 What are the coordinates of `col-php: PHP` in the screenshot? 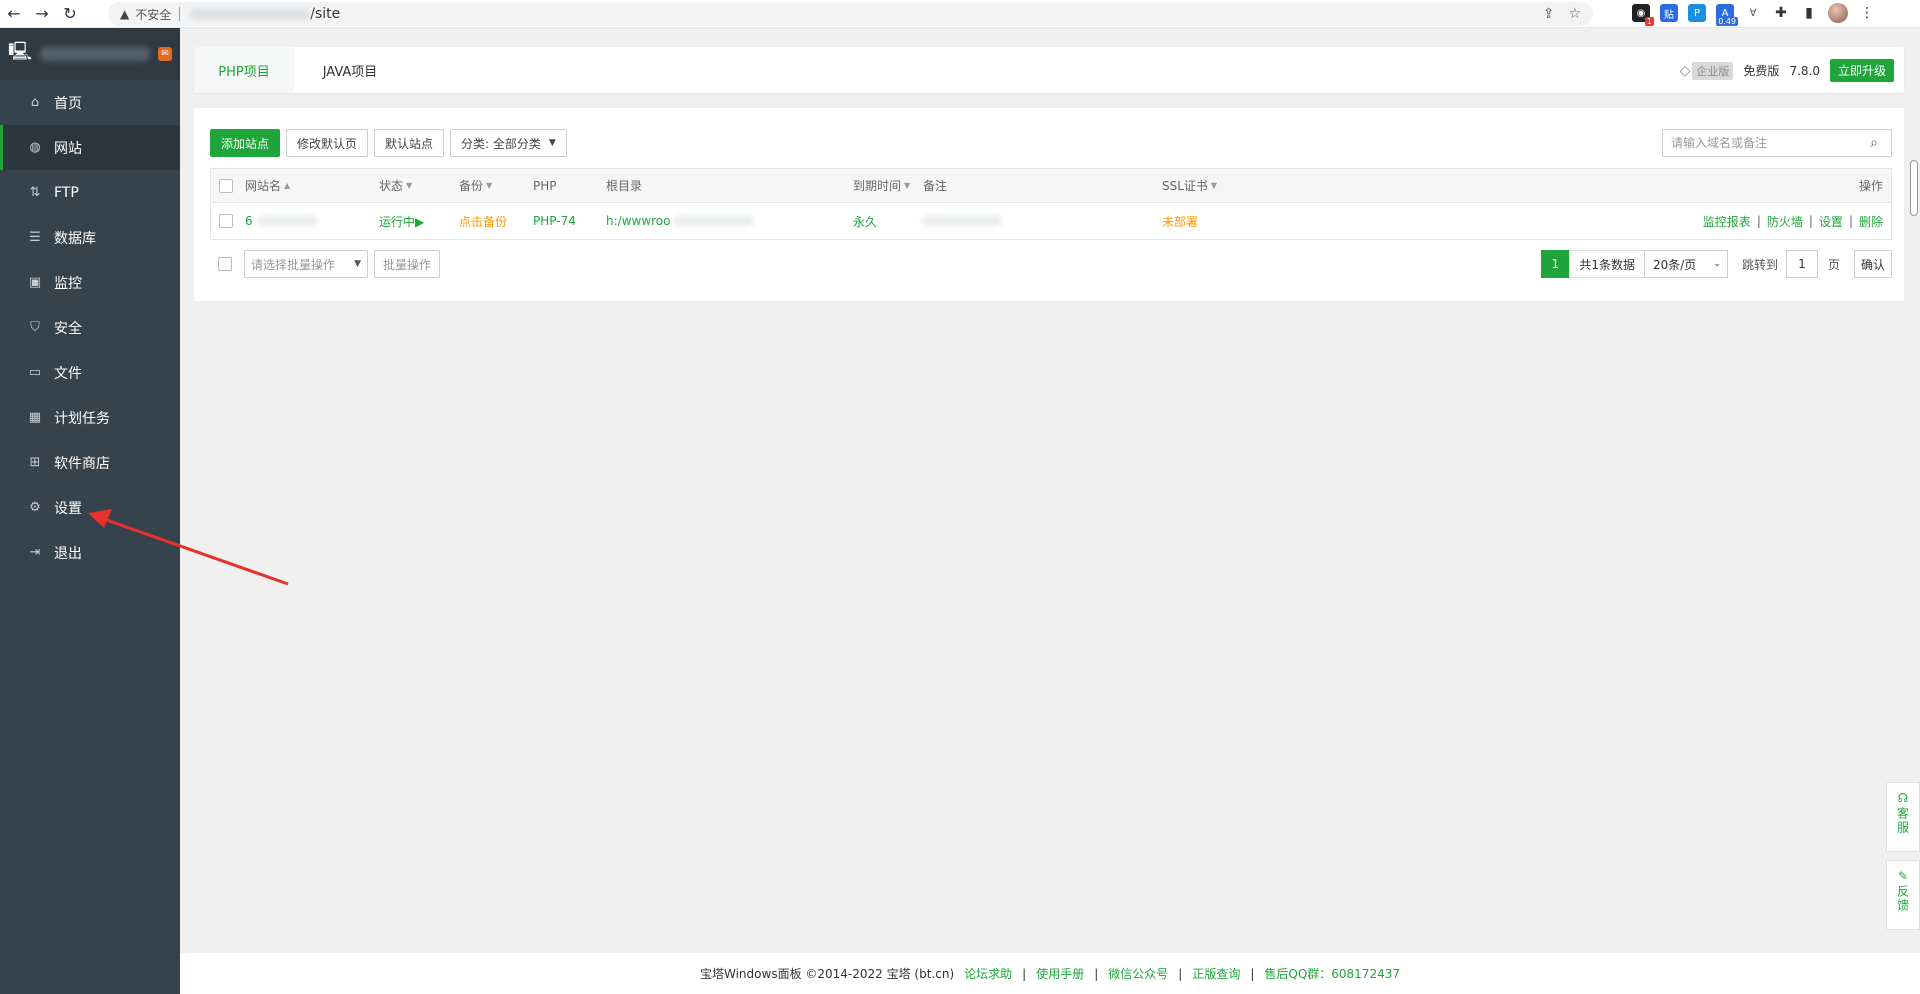 It's located at (545, 185).